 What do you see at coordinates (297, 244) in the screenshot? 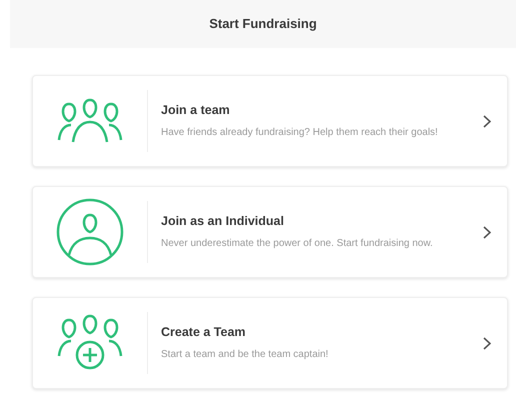
I see `option-description: Never underestimate the power of one. Start fundraising now.` at bounding box center [297, 244].